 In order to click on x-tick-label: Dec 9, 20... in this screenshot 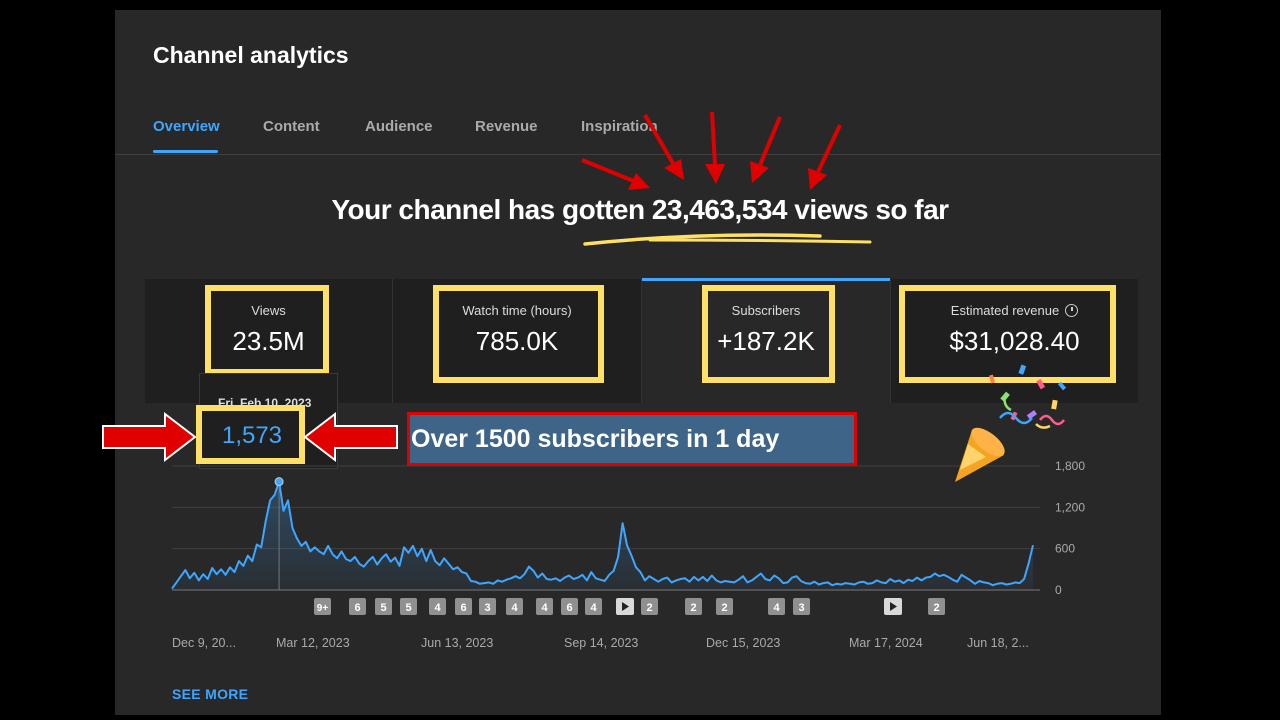, I will do `click(204, 643)`.